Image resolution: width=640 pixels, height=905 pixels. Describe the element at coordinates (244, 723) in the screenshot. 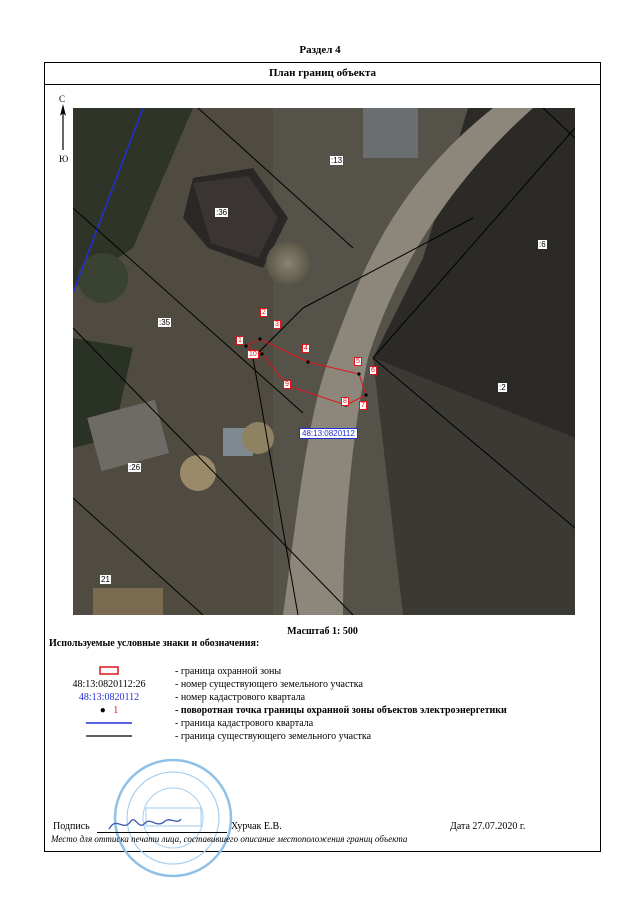

I see `legend-text: - граница кадастрового квартала` at that location.